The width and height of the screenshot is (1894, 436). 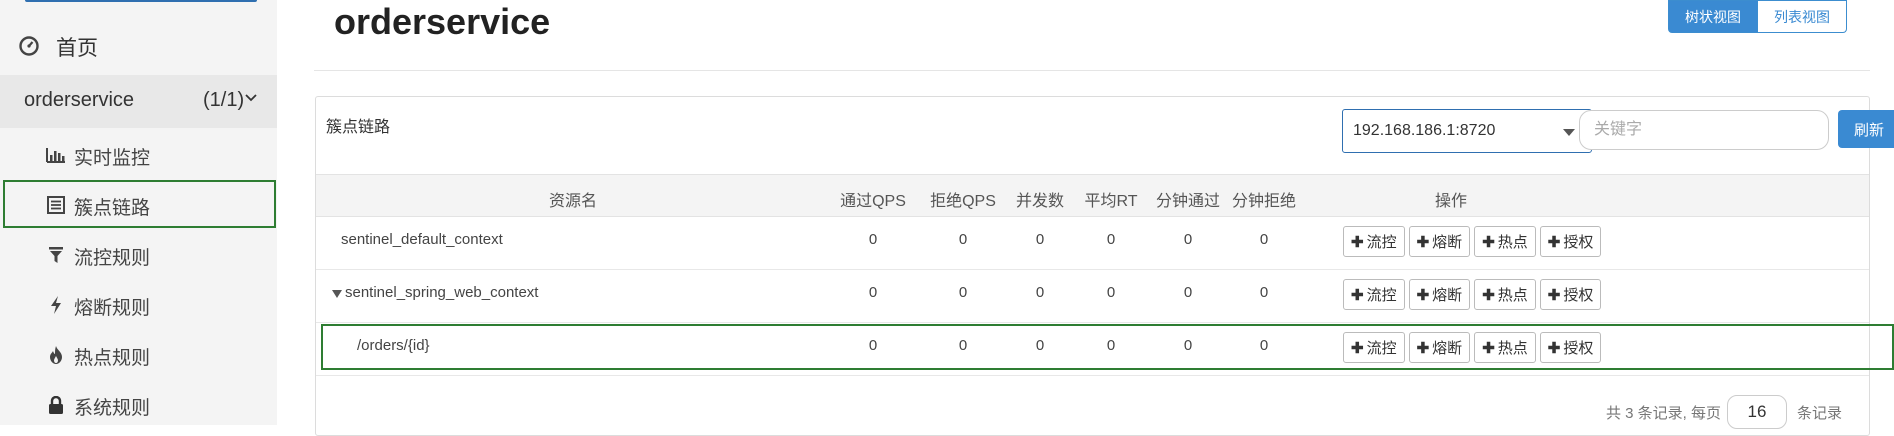 What do you see at coordinates (1866, 129) in the screenshot?
I see `refresh-button: 刷新` at bounding box center [1866, 129].